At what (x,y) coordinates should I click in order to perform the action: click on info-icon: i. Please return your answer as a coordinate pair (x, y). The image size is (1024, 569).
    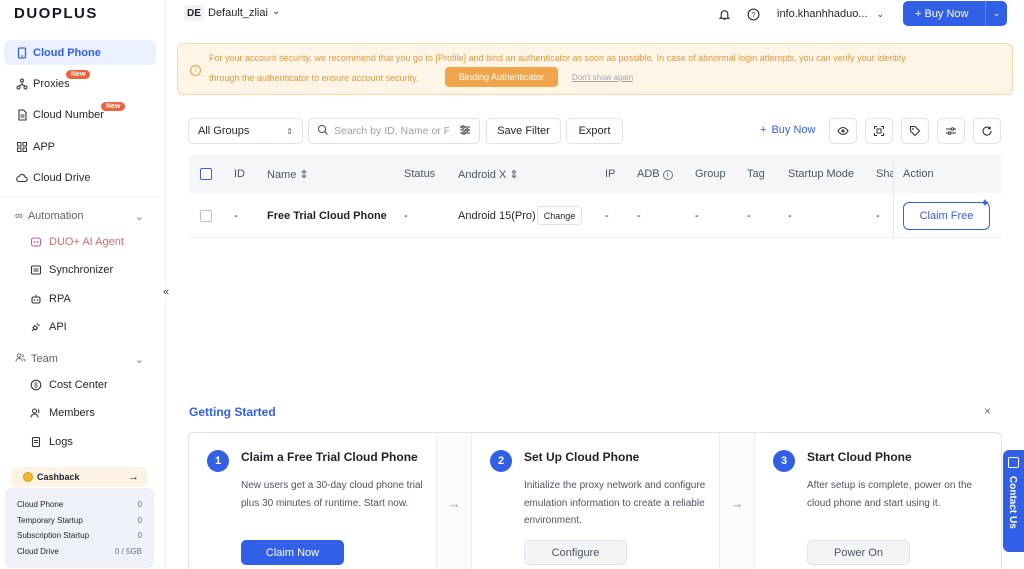
    Looking at the image, I should click on (667, 175).